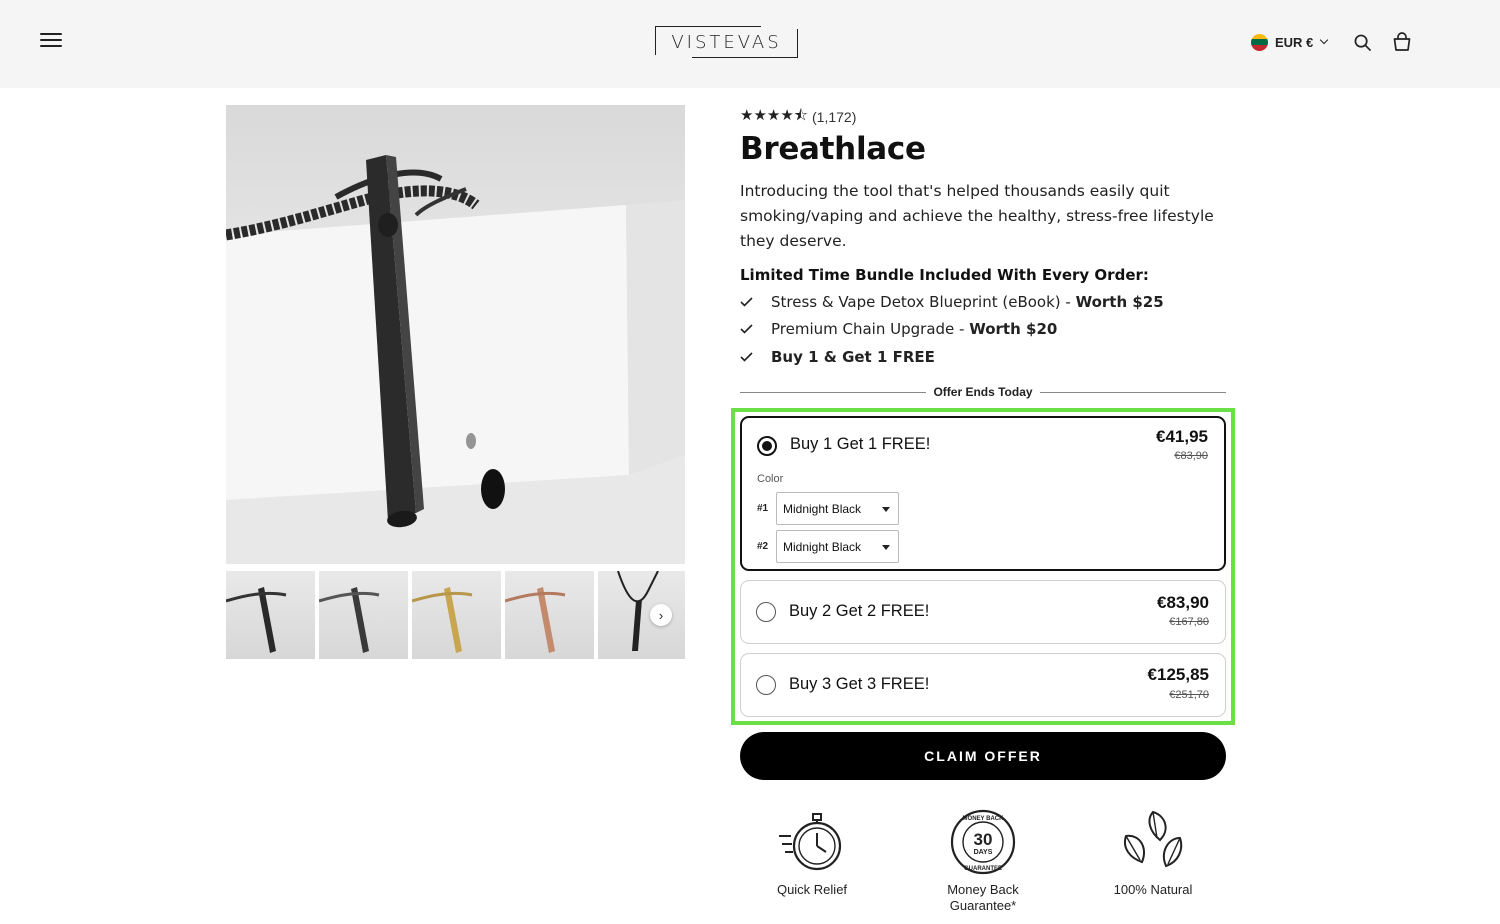  I want to click on offer-price: €41,95, so click(1182, 436).